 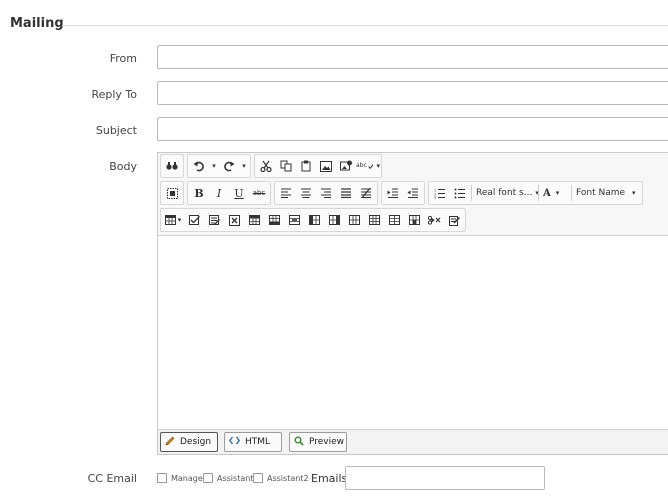 I want to click on undo-dropdown-icon: ▾, so click(x=214, y=166).